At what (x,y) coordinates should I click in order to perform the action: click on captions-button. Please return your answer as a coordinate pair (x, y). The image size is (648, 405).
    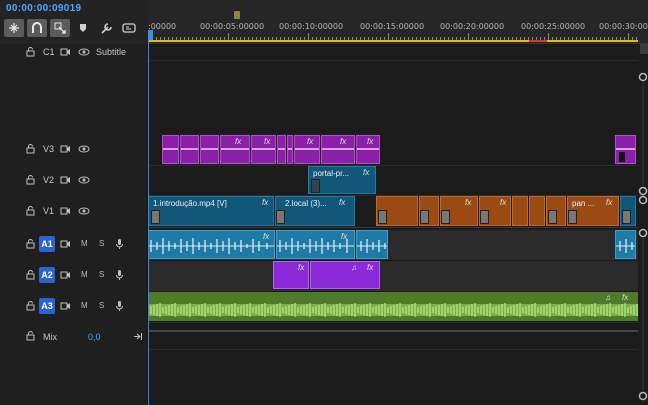
    Looking at the image, I should click on (129, 28).